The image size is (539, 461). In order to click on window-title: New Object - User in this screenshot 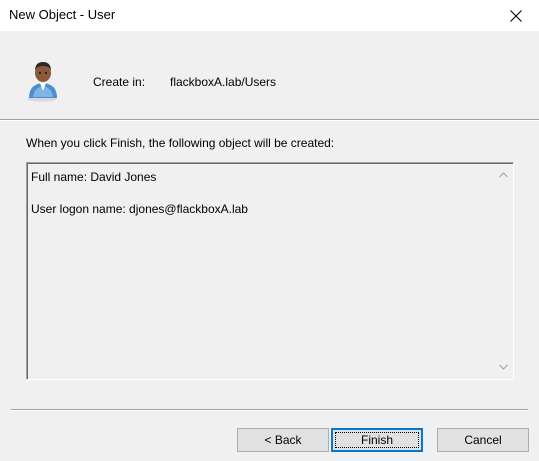, I will do `click(62, 14)`.